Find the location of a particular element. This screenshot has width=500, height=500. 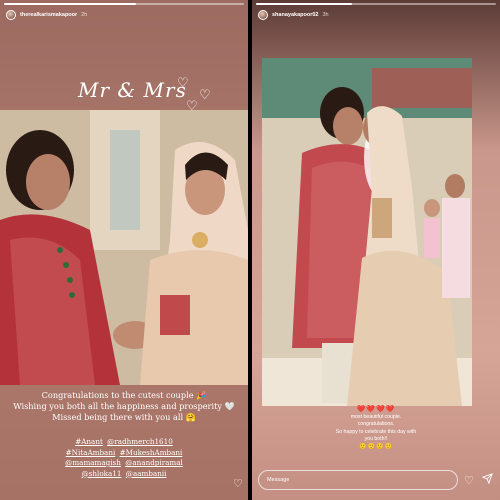

tag-link: @radhmerch1610 is located at coordinates (140, 441).